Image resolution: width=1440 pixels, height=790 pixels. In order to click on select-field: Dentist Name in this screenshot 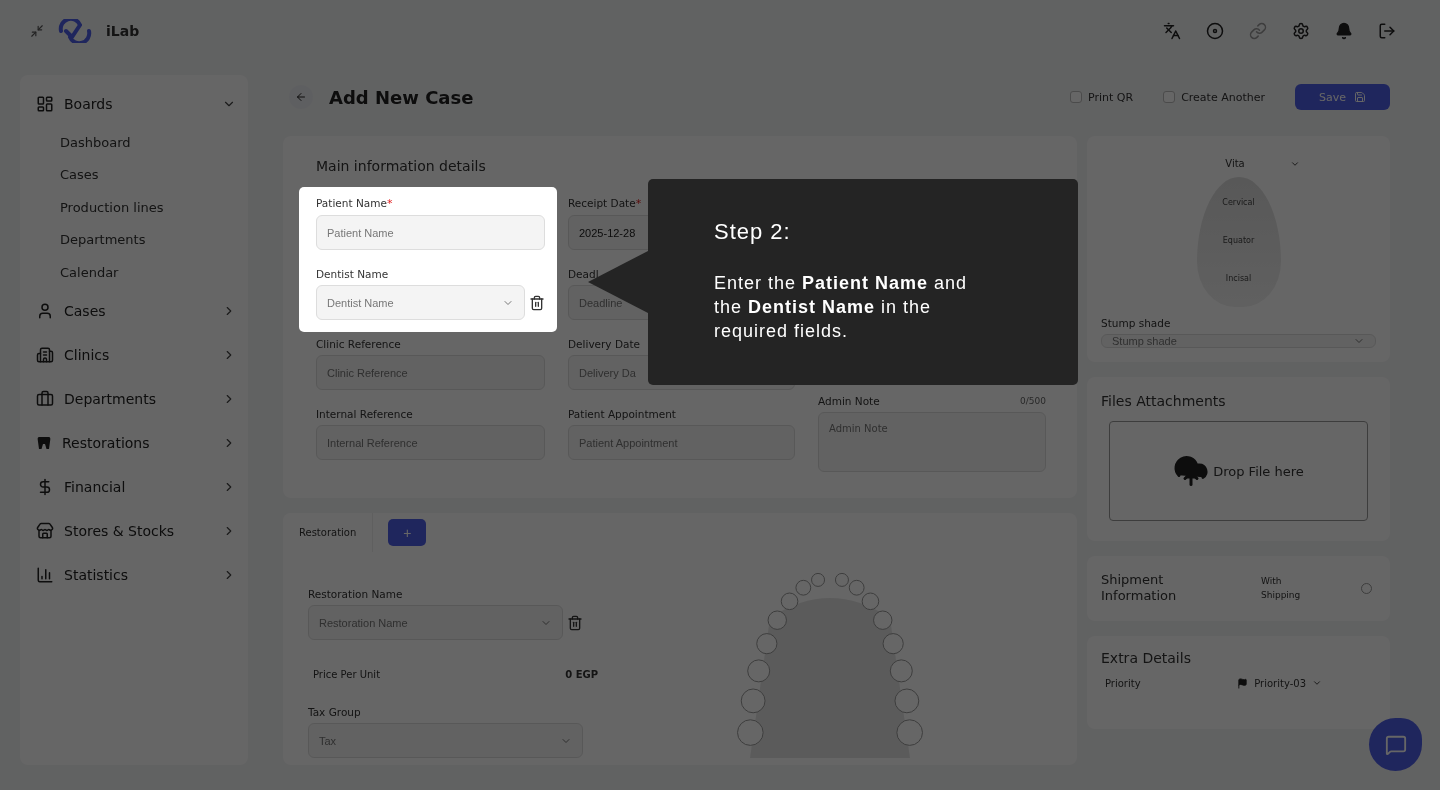, I will do `click(420, 302)`.